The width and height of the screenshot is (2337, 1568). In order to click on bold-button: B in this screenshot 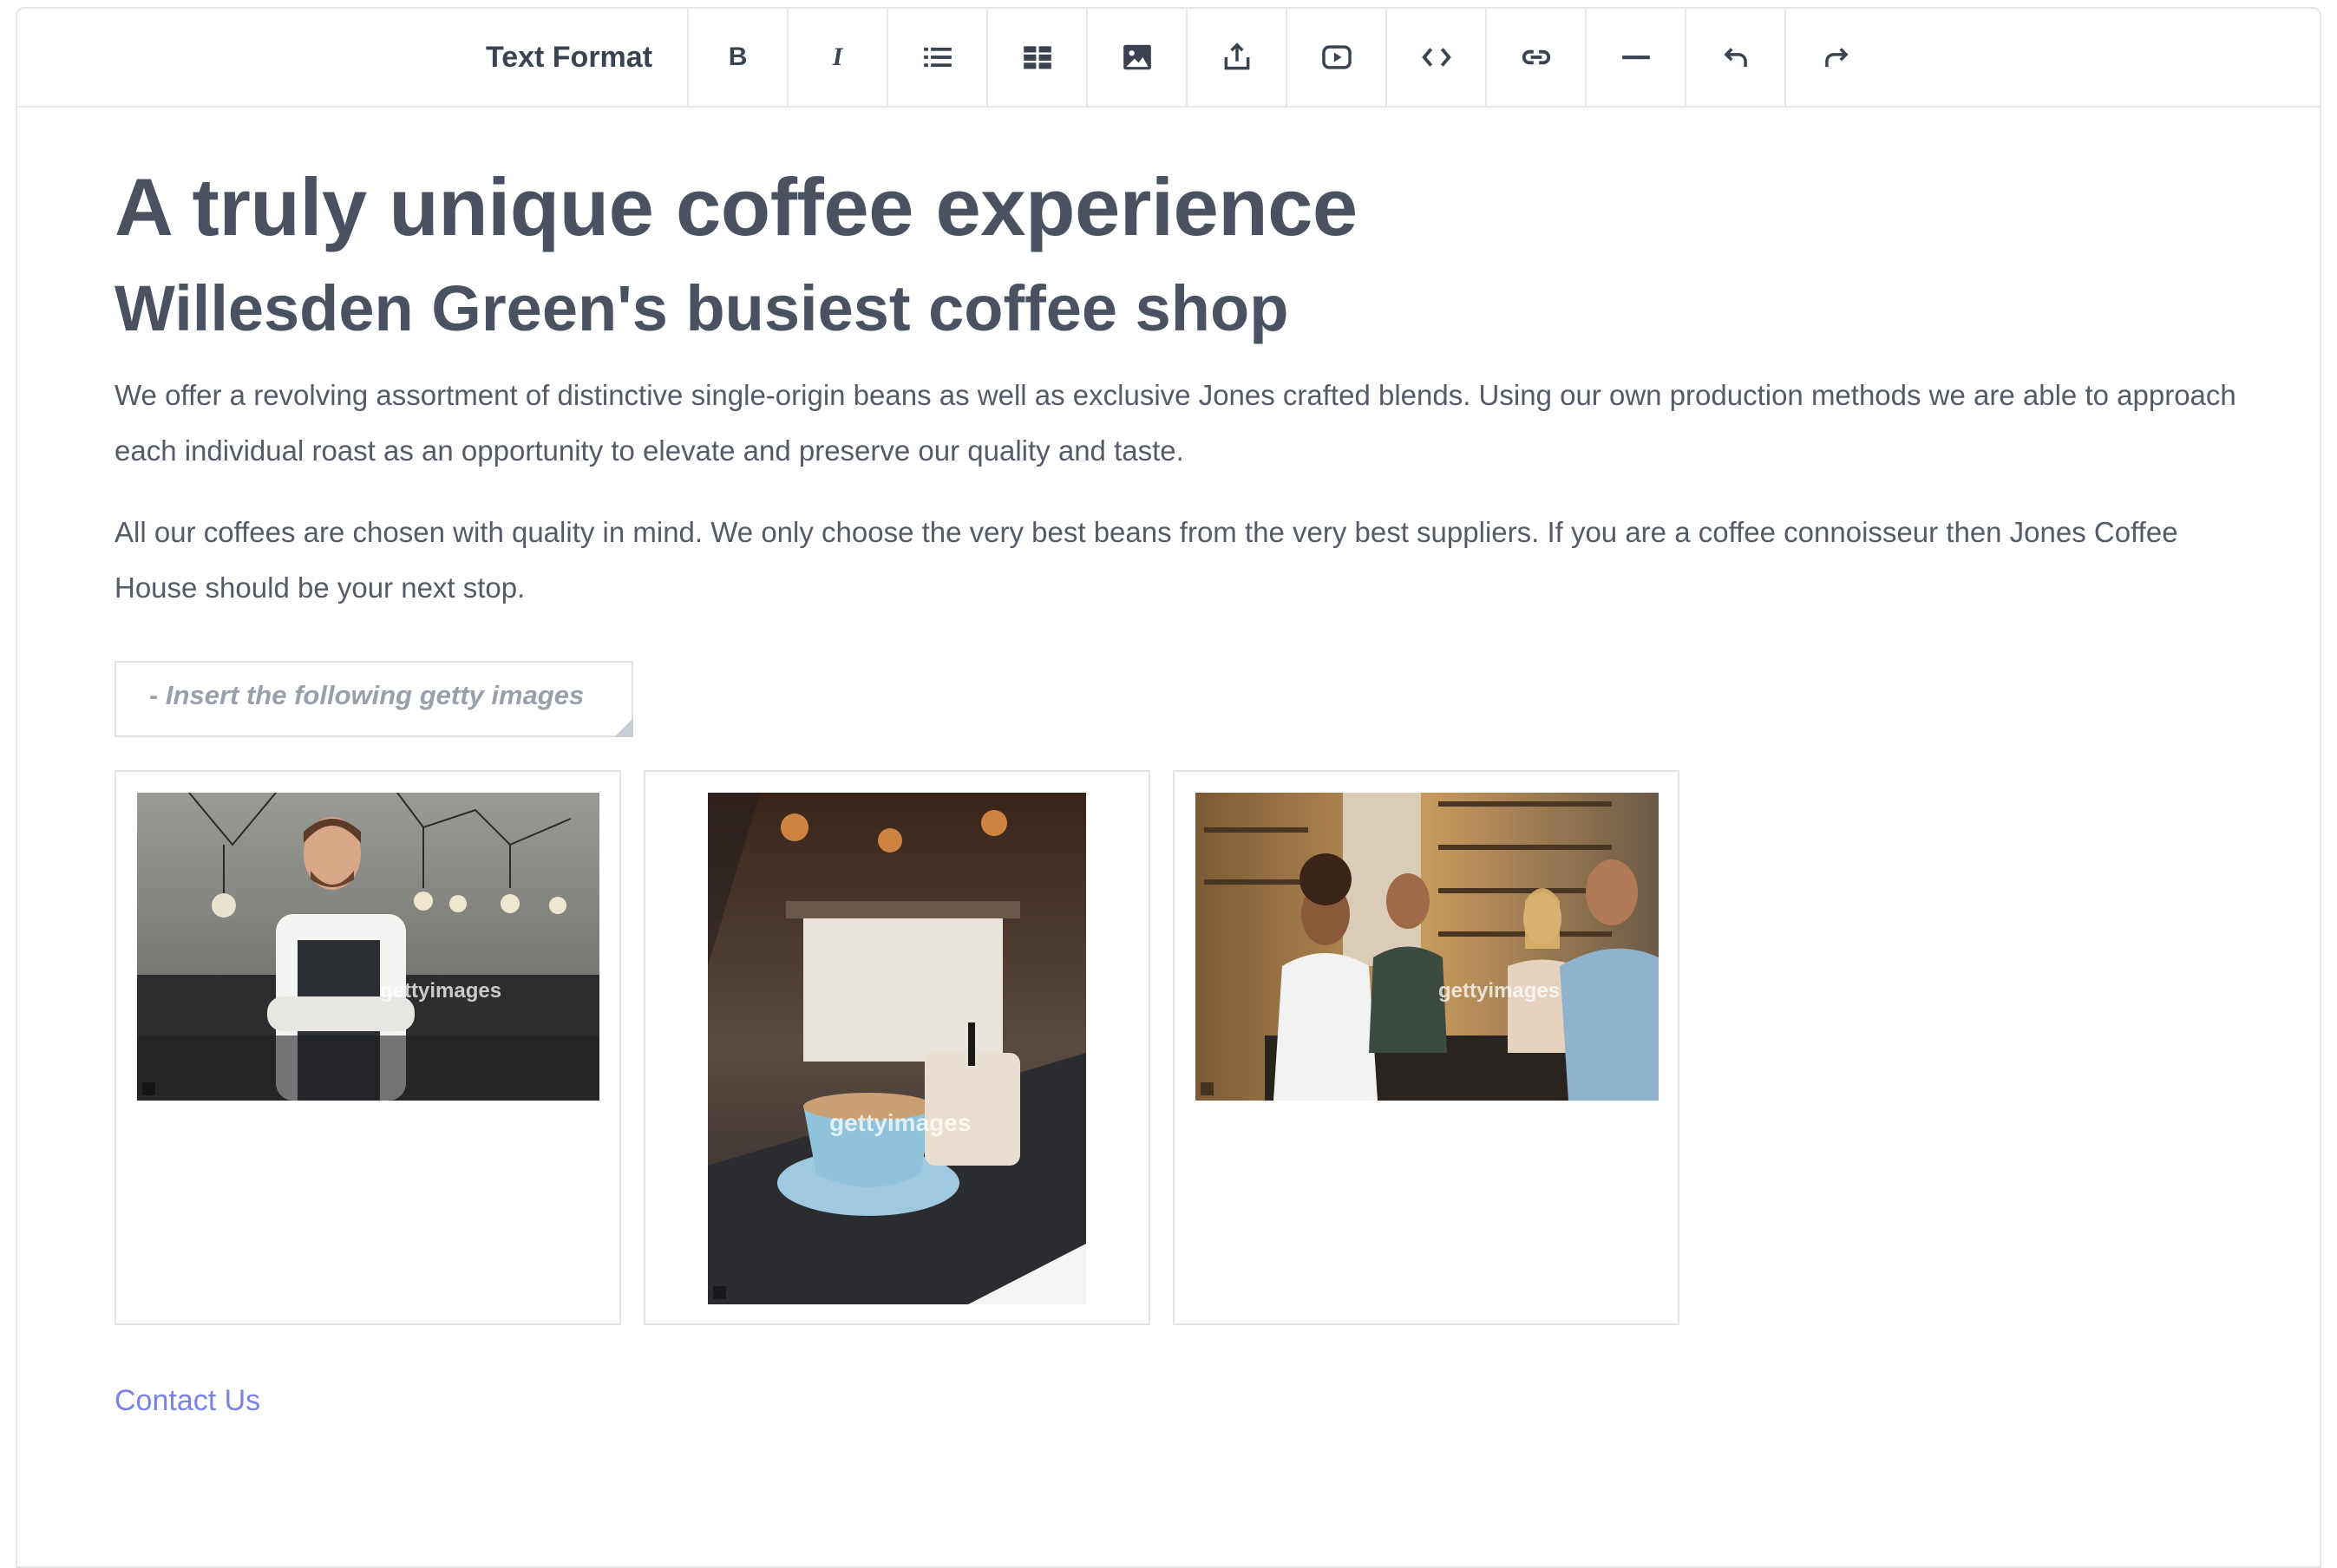, I will do `click(739, 57)`.